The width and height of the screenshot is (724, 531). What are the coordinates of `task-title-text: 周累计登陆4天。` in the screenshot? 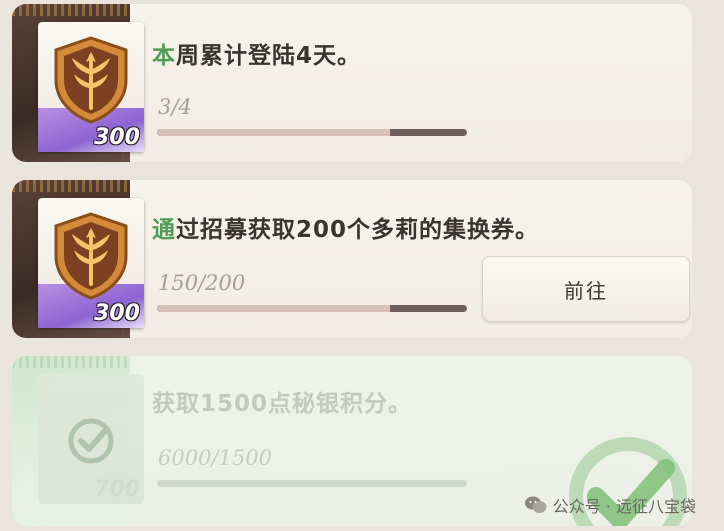 It's located at (269, 56).